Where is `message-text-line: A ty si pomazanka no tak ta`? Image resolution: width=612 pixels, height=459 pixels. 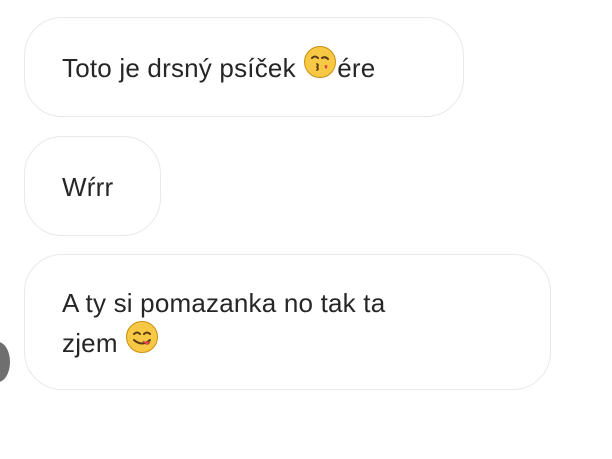 message-text-line: A ty si pomazanka no tak ta is located at coordinates (224, 303).